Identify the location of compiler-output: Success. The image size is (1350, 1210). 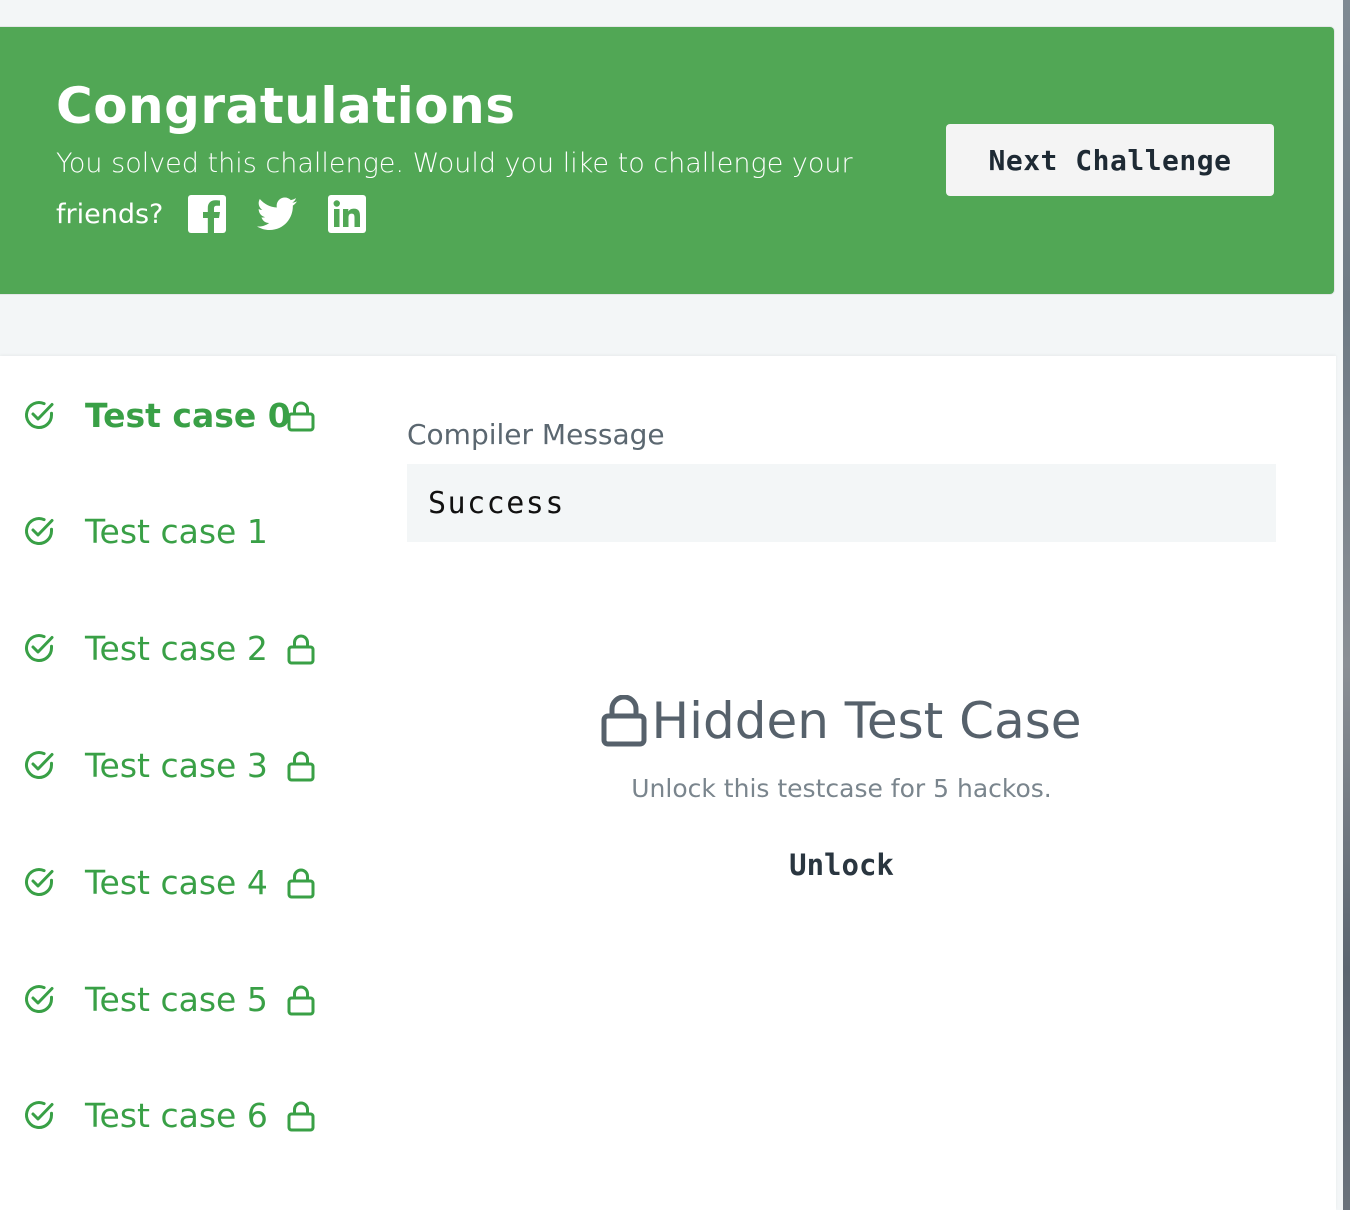
(496, 503).